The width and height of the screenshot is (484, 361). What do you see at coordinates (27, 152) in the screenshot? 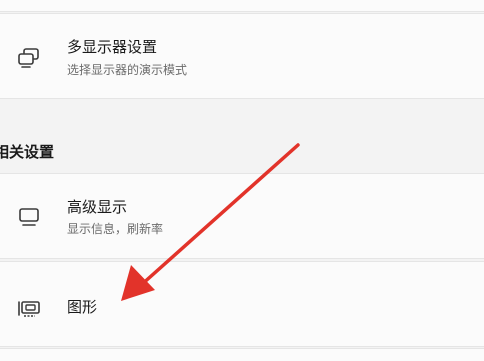
I see `related-settings-header: 相关设置` at bounding box center [27, 152].